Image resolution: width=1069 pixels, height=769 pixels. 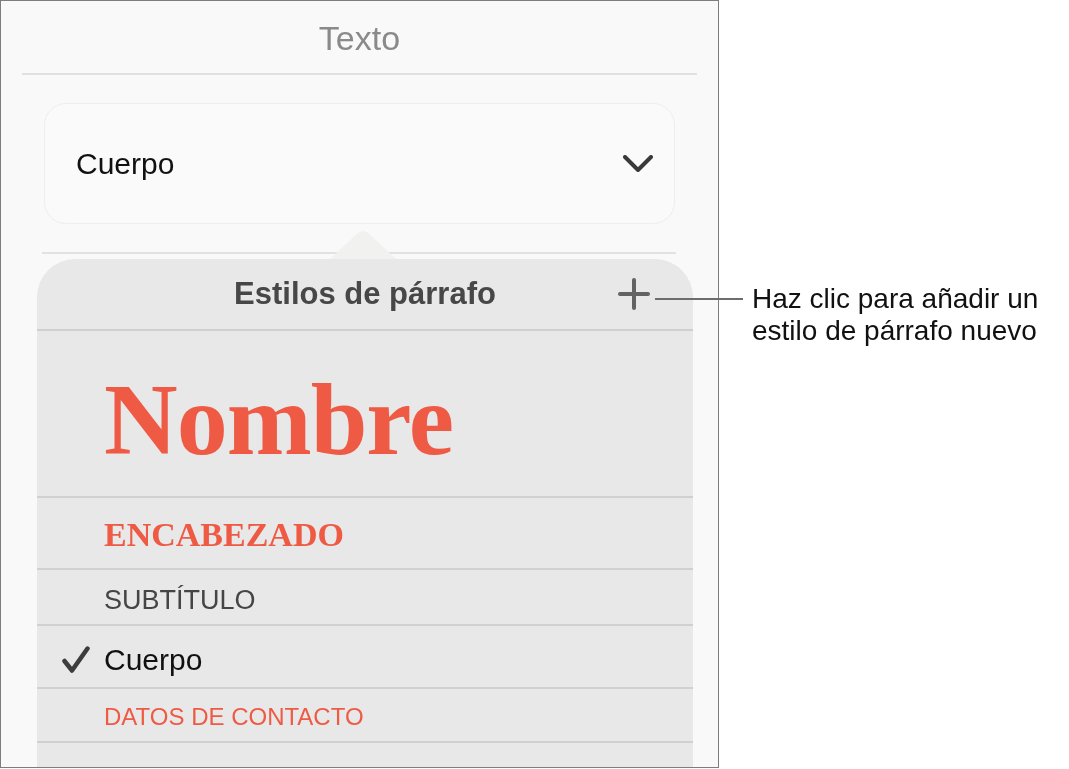 What do you see at coordinates (359, 163) in the screenshot?
I see `style-dropdown: Cuerpo` at bounding box center [359, 163].